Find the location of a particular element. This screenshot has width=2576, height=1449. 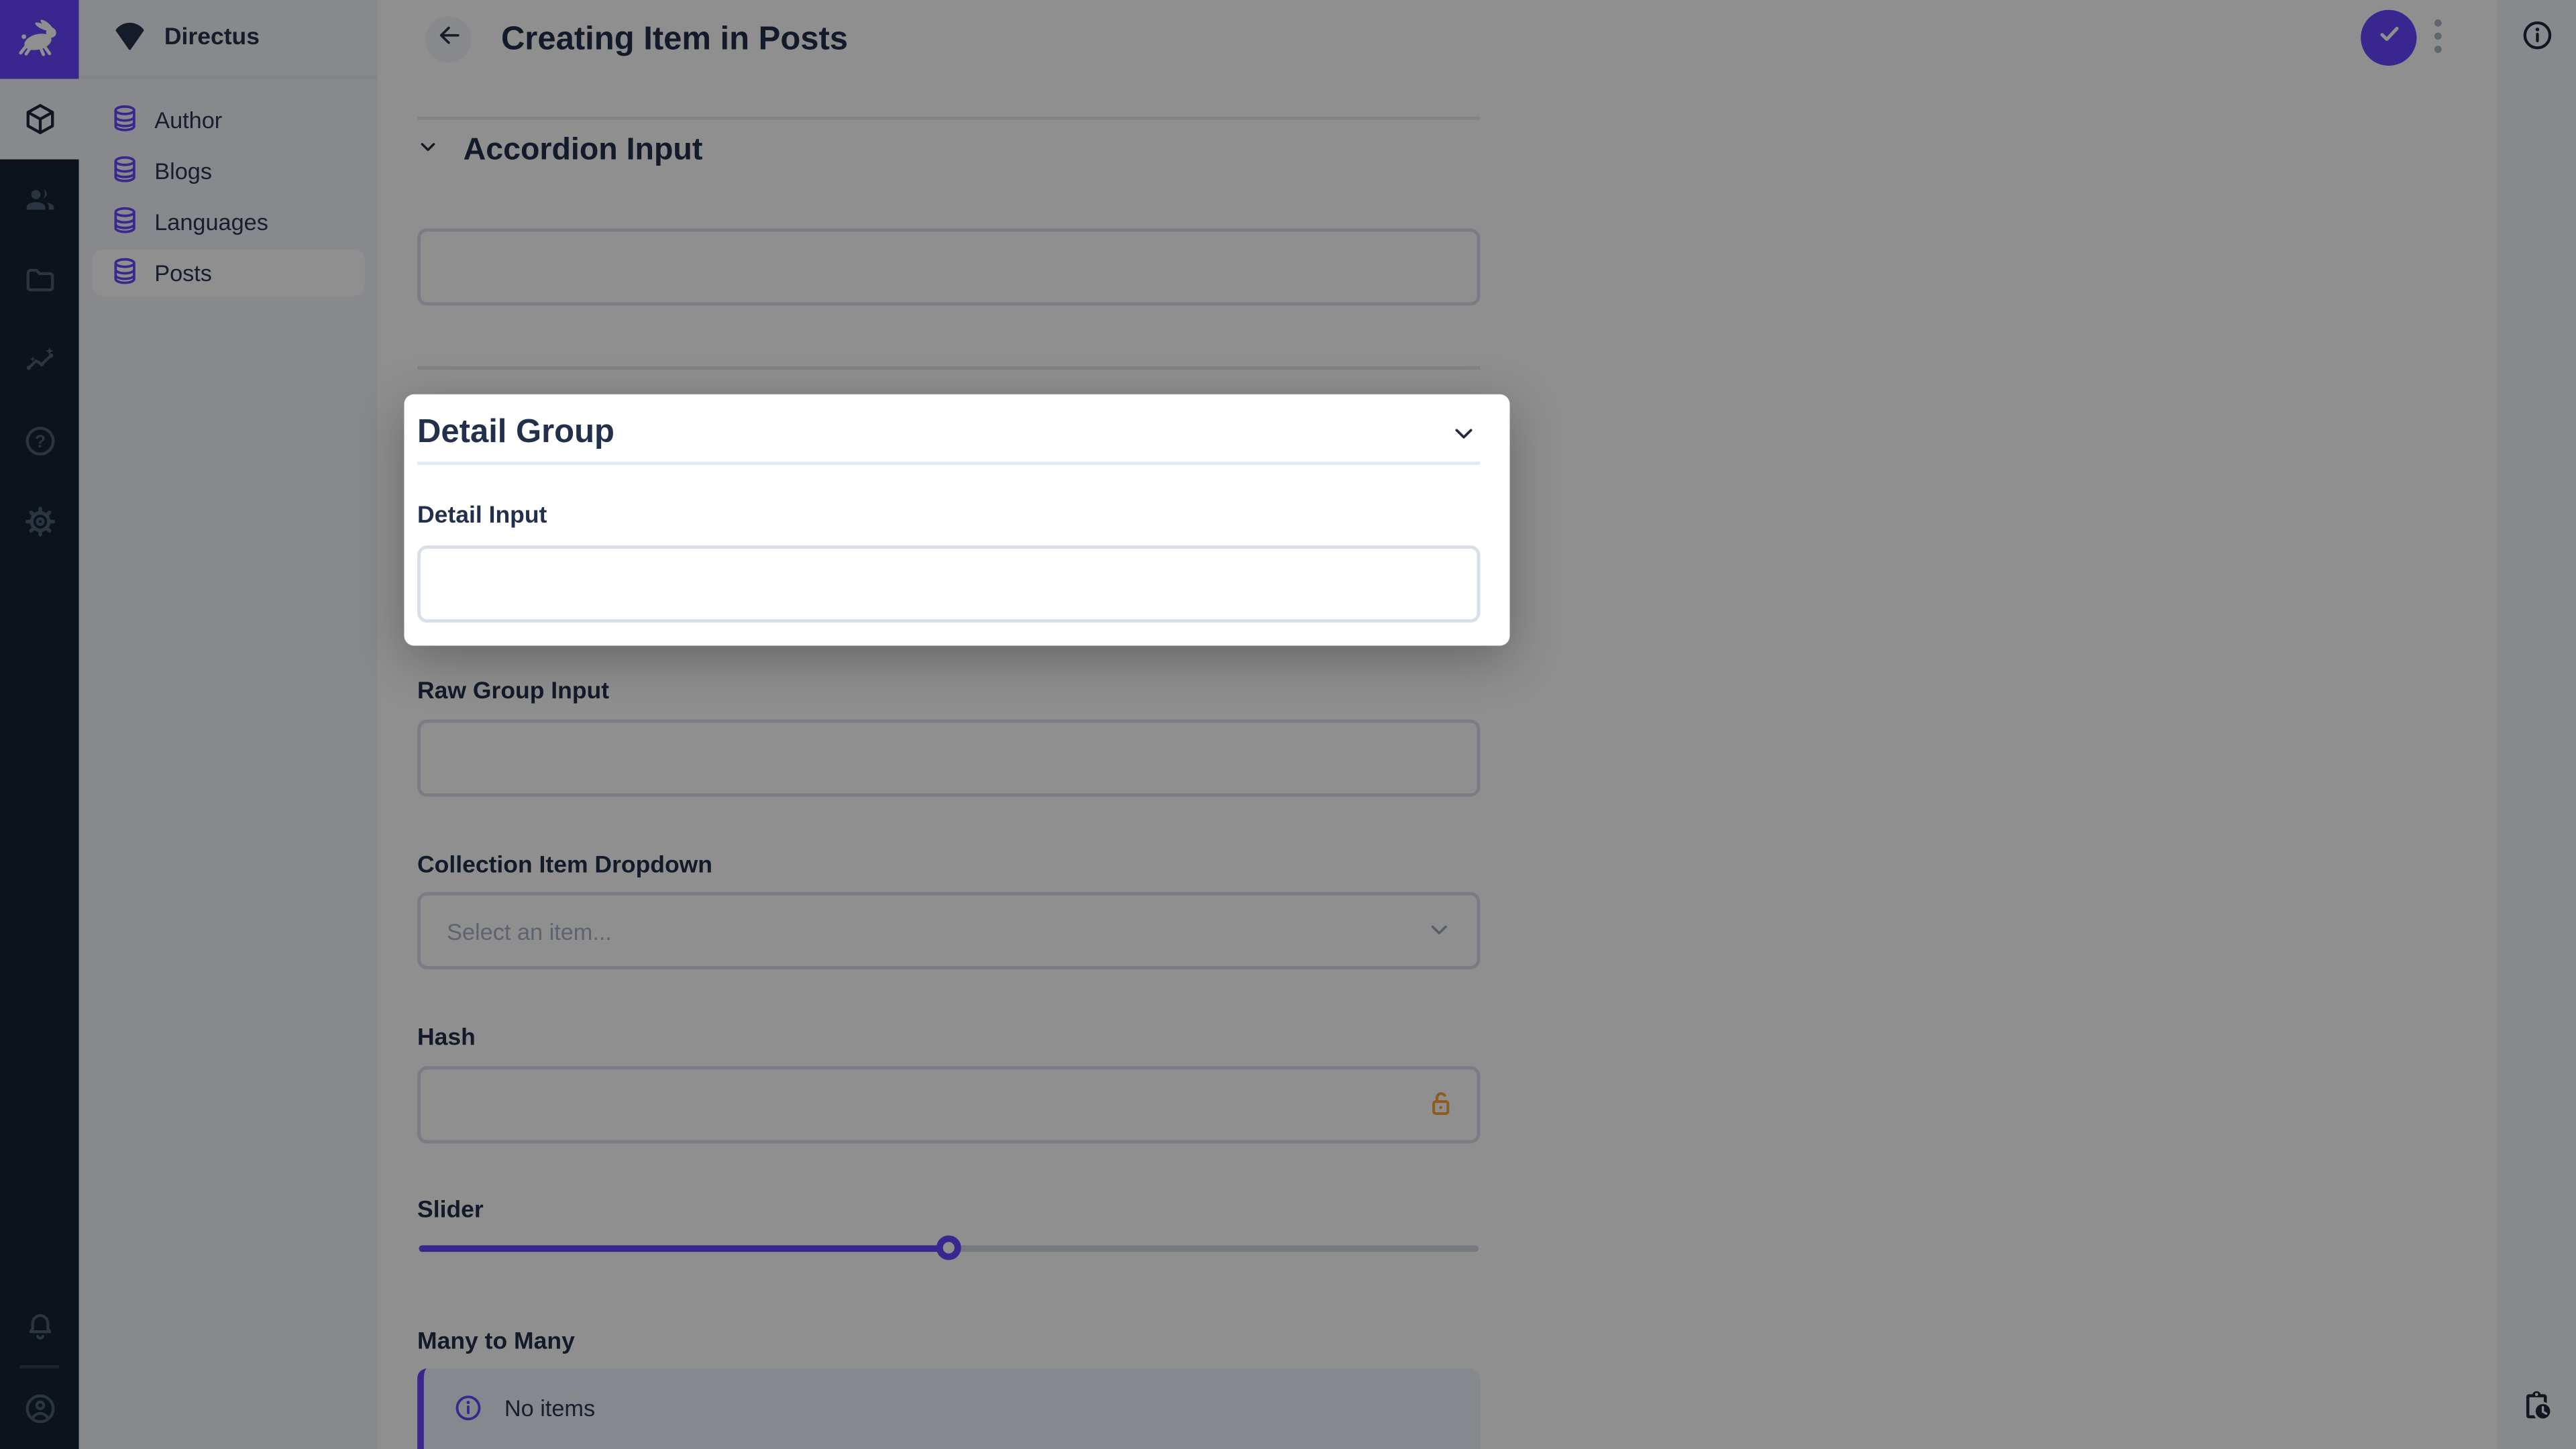

chevron-down-icon is located at coordinates (1463, 438).